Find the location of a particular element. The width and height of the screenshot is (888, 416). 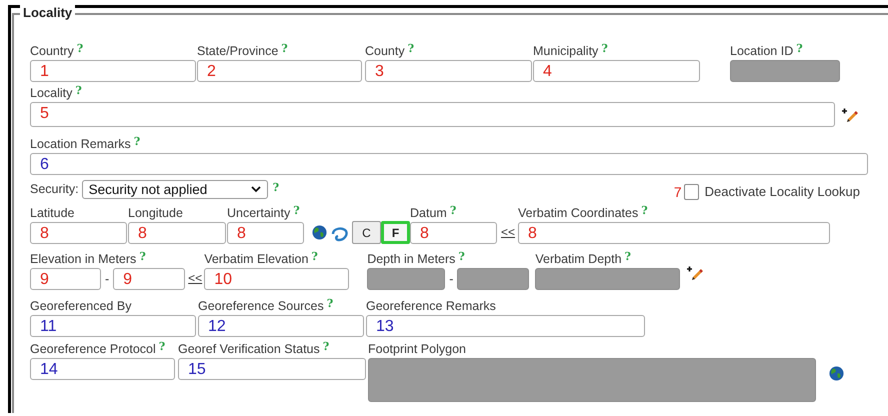

field-label: Location ID is located at coordinates (762, 51).